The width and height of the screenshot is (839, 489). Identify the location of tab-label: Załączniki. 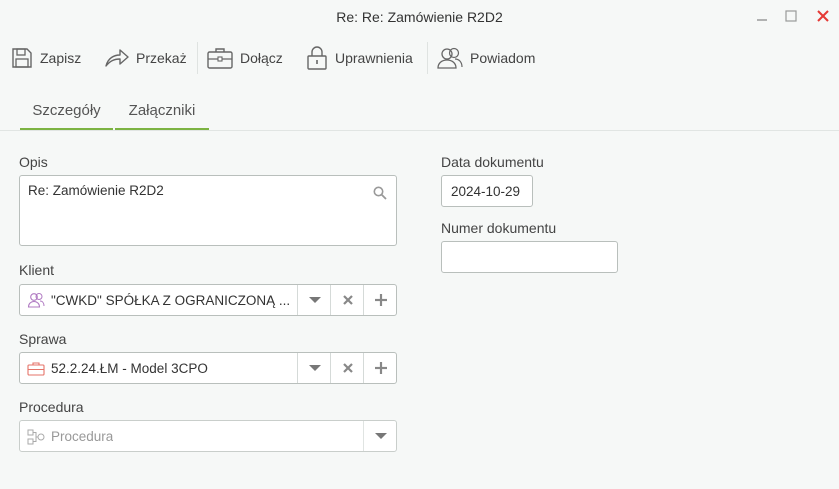
(162, 110).